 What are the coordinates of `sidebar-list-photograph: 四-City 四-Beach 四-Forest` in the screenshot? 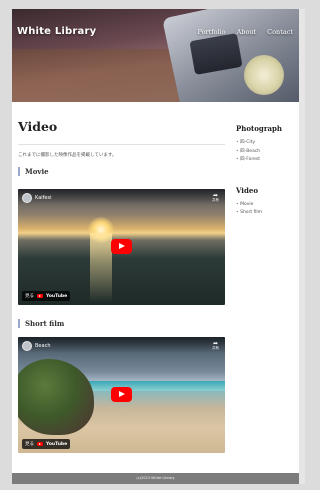 It's located at (266, 152).